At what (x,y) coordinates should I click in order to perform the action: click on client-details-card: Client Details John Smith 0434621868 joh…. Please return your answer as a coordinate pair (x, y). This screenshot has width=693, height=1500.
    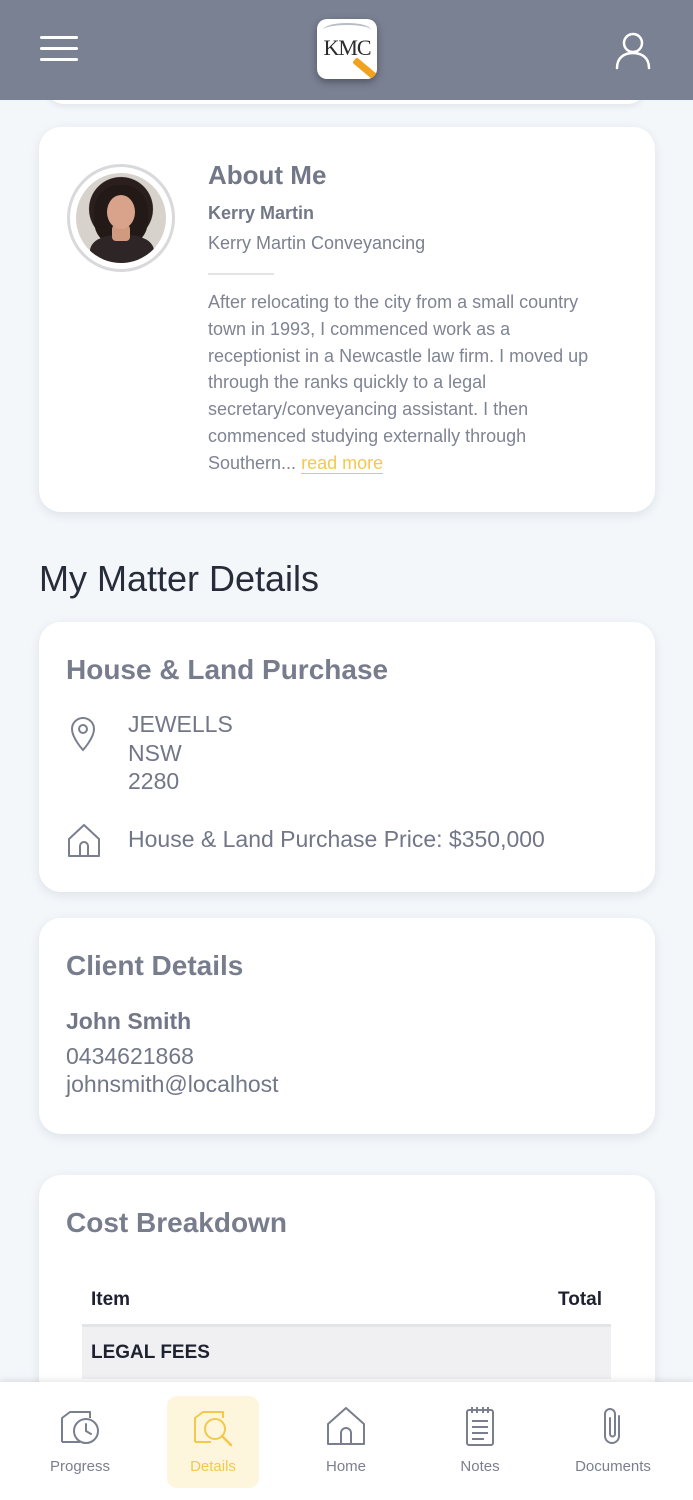
    Looking at the image, I should click on (347, 1026).